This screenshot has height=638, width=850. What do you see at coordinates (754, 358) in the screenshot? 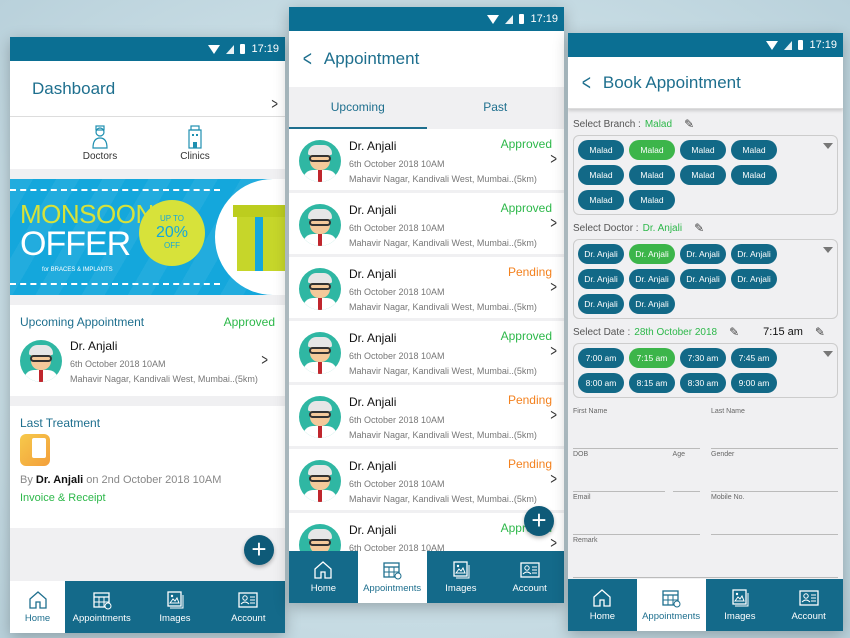
I see `time-chip: 7:45 am` at bounding box center [754, 358].